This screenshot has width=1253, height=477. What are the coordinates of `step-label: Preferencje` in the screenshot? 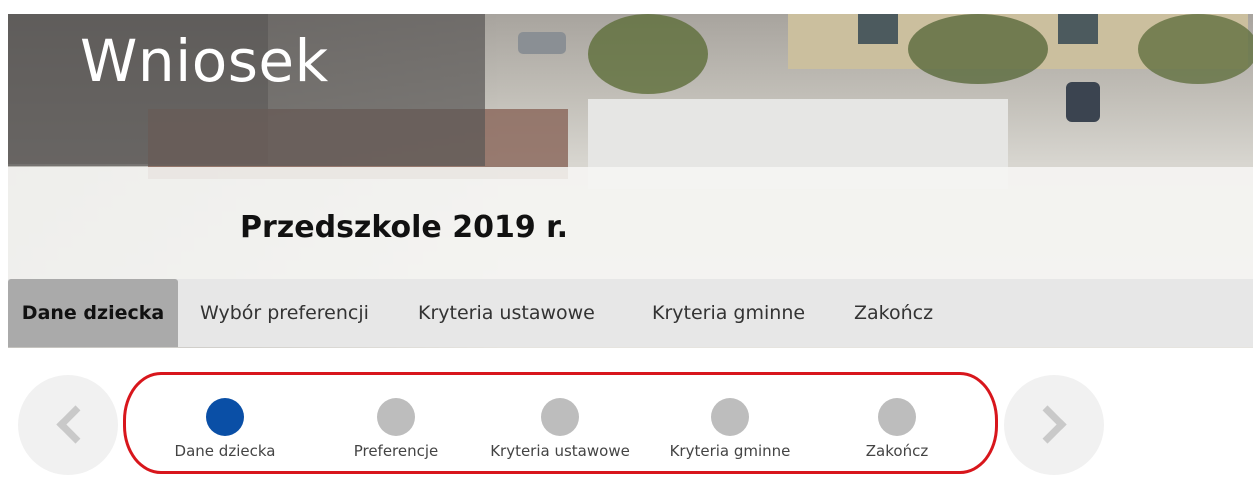 It's located at (396, 451).